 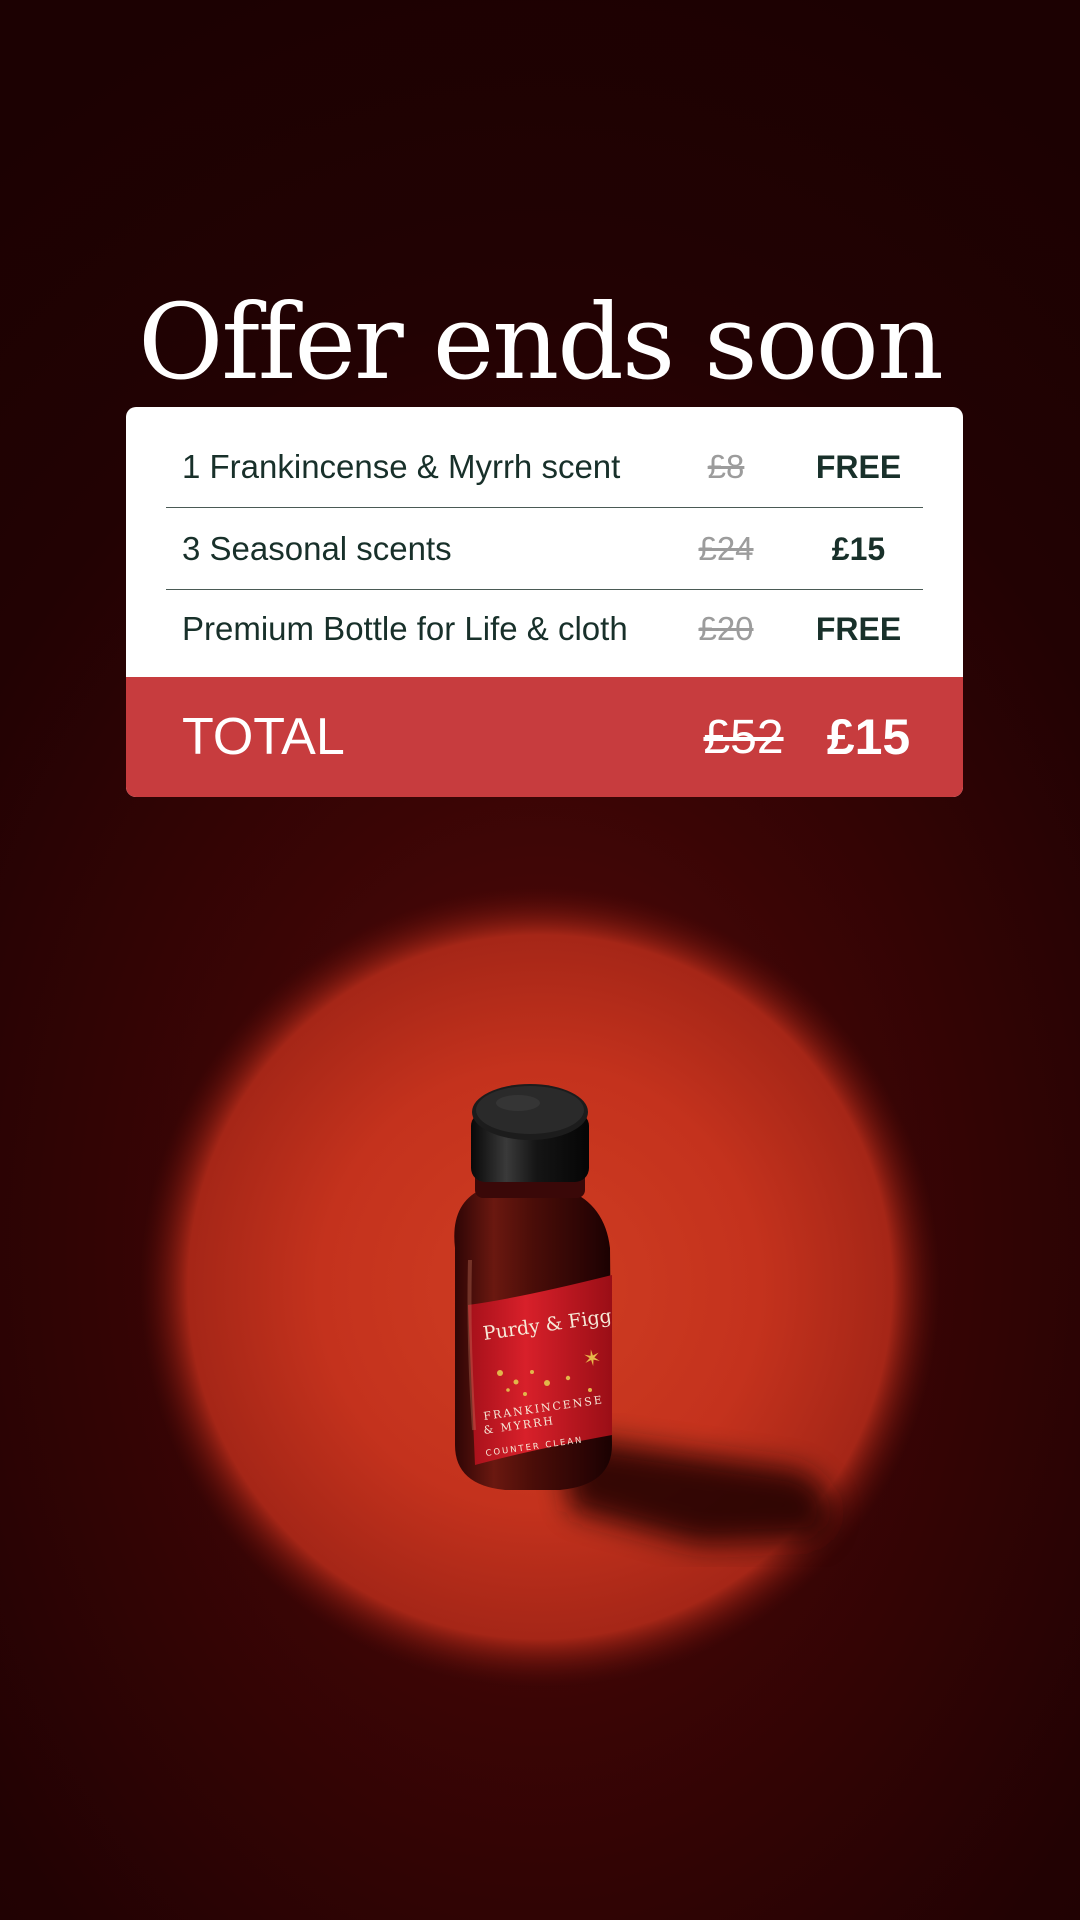 What do you see at coordinates (317, 548) in the screenshot?
I see `item-name: 3 Seasonal scents` at bounding box center [317, 548].